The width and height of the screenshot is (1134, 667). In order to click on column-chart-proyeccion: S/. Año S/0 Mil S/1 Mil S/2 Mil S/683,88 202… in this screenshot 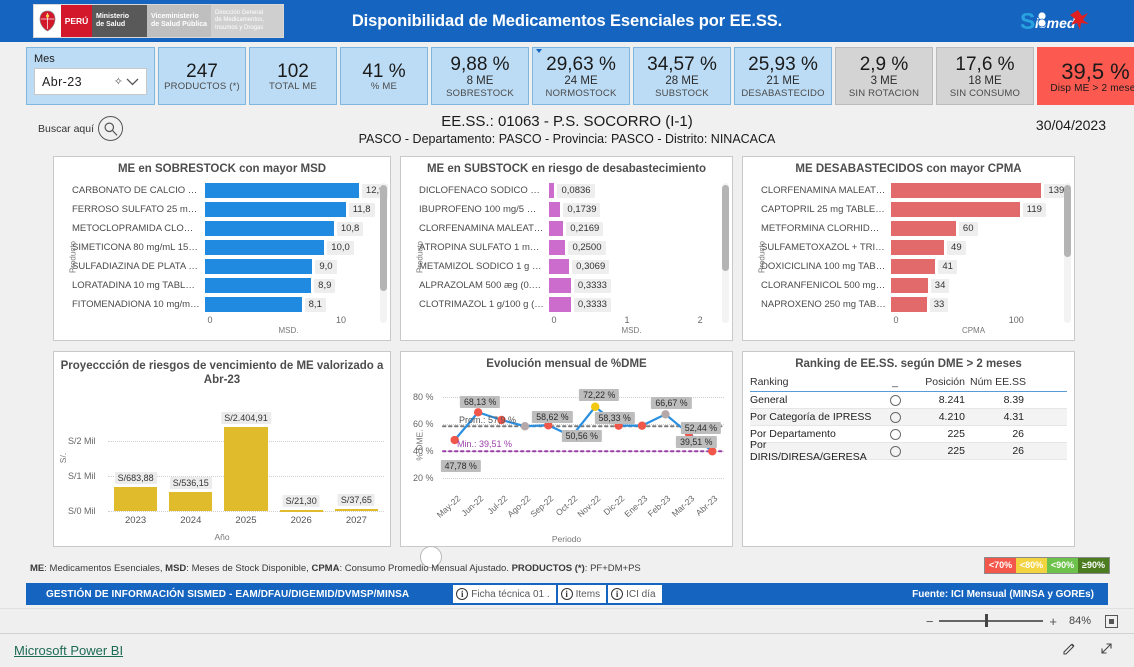, I will do `click(222, 466)`.